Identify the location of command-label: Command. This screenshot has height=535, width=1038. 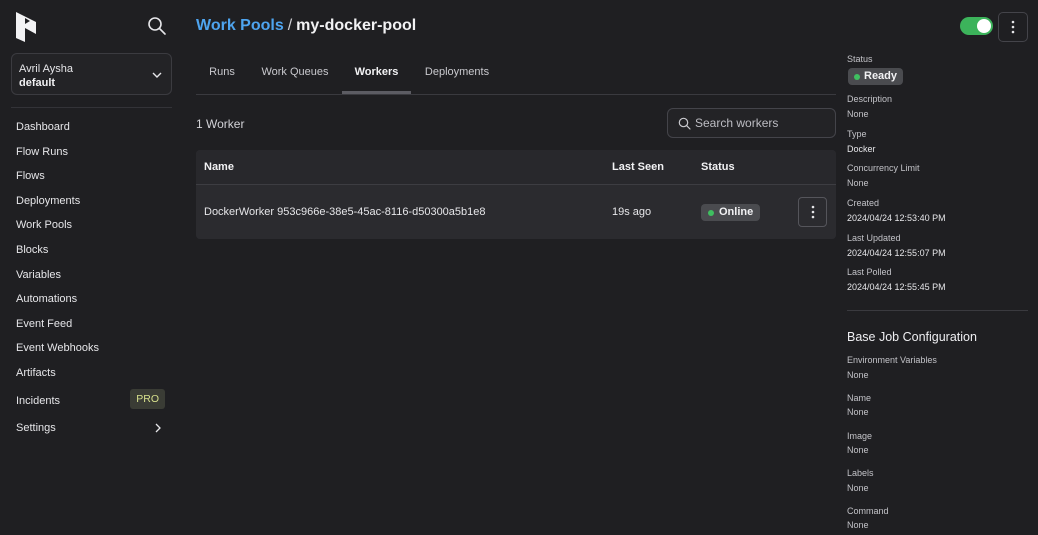
(868, 511).